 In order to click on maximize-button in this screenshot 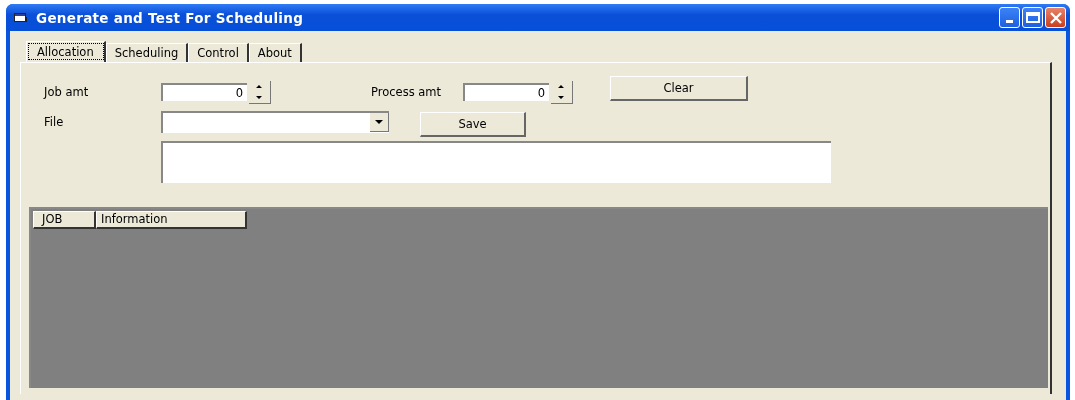, I will do `click(1032, 17)`.